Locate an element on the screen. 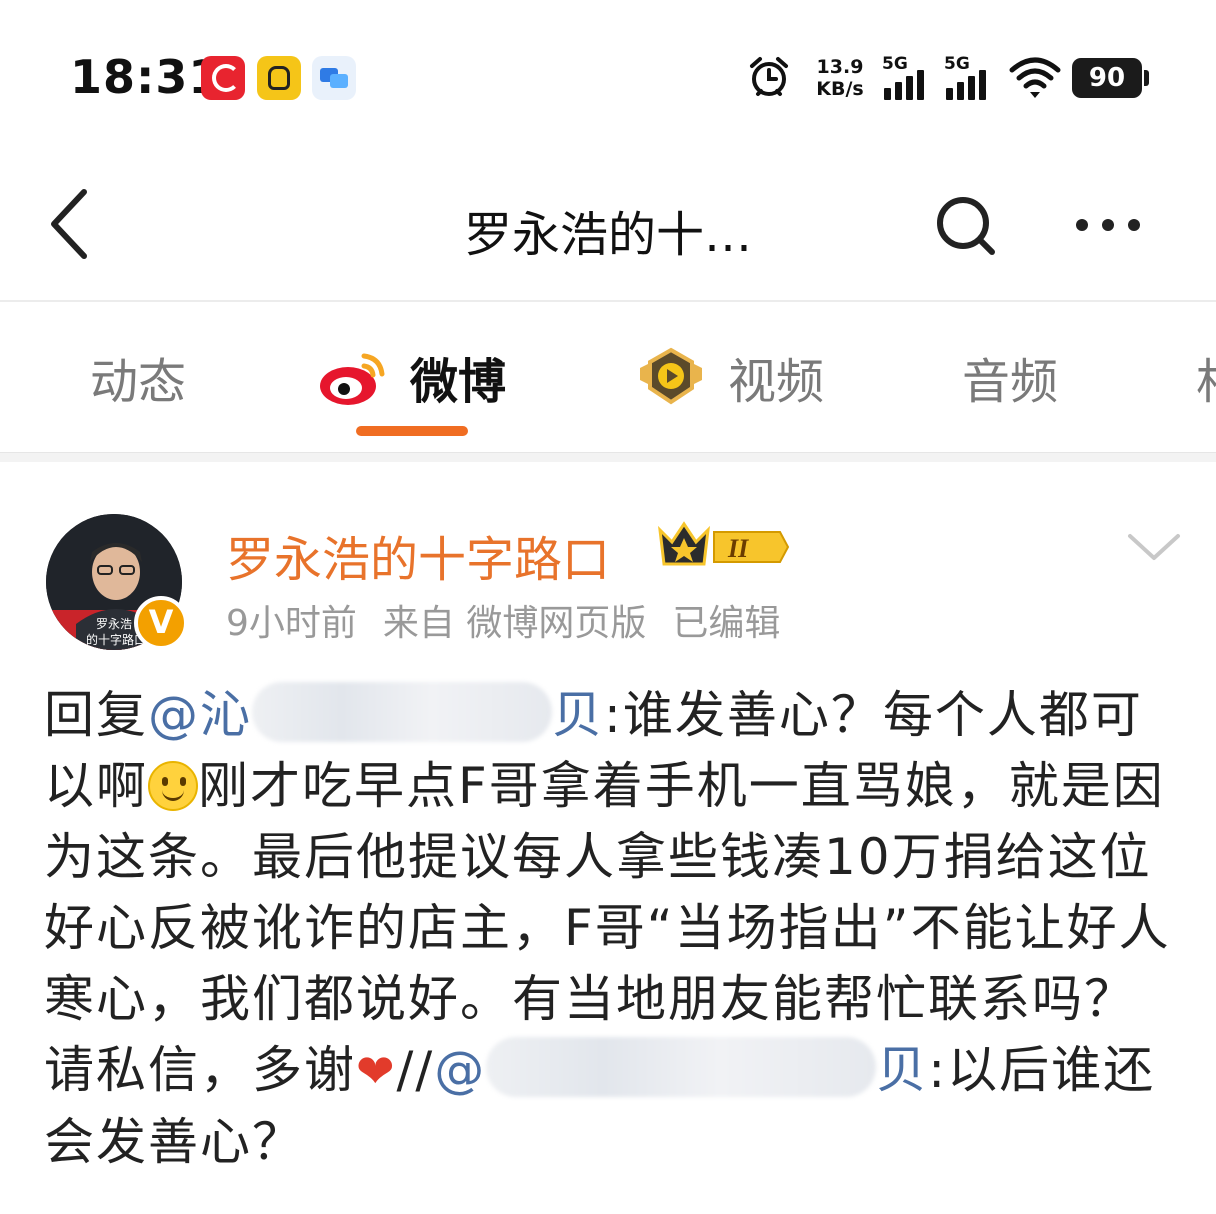 Image resolution: width=1216 pixels, height=1214 pixels. post-meta: 9小时前 来自 微博网页版 已编辑 is located at coordinates (516, 620).